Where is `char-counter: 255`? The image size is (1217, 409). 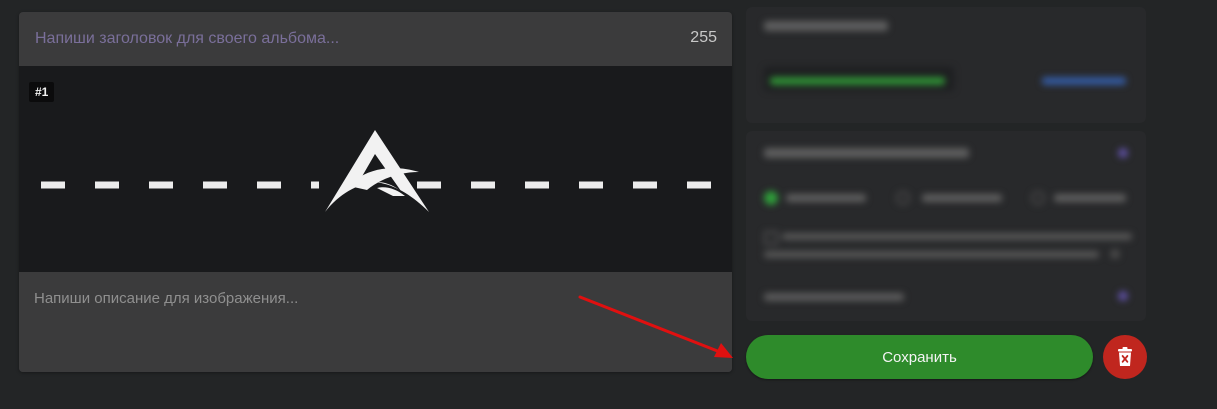
char-counter: 255 is located at coordinates (703, 37).